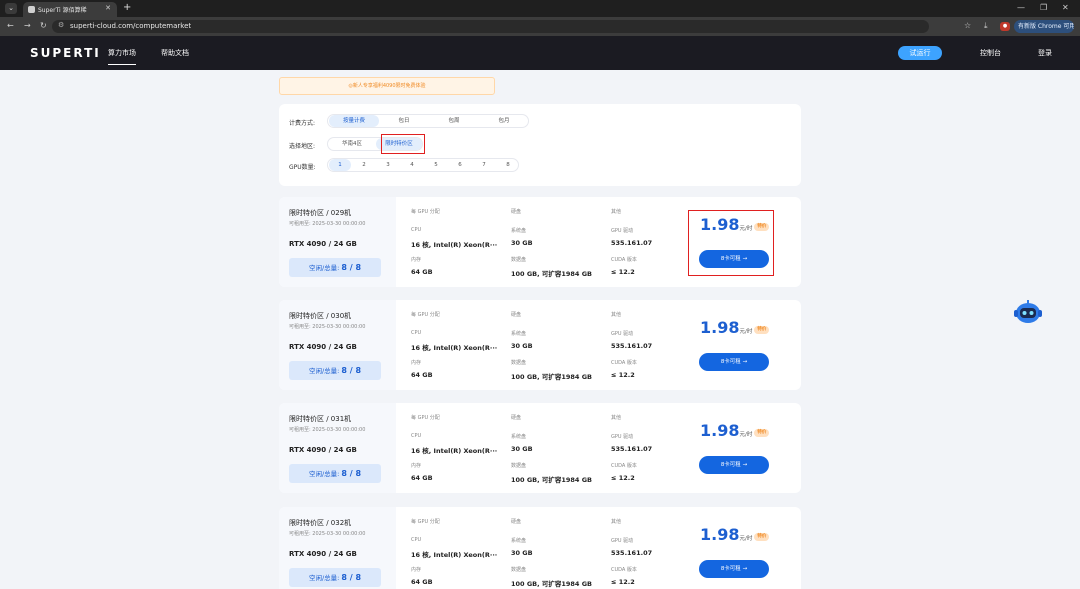 The image size is (1080, 589). I want to click on nav-compute-market: 算力市场, so click(122, 56).